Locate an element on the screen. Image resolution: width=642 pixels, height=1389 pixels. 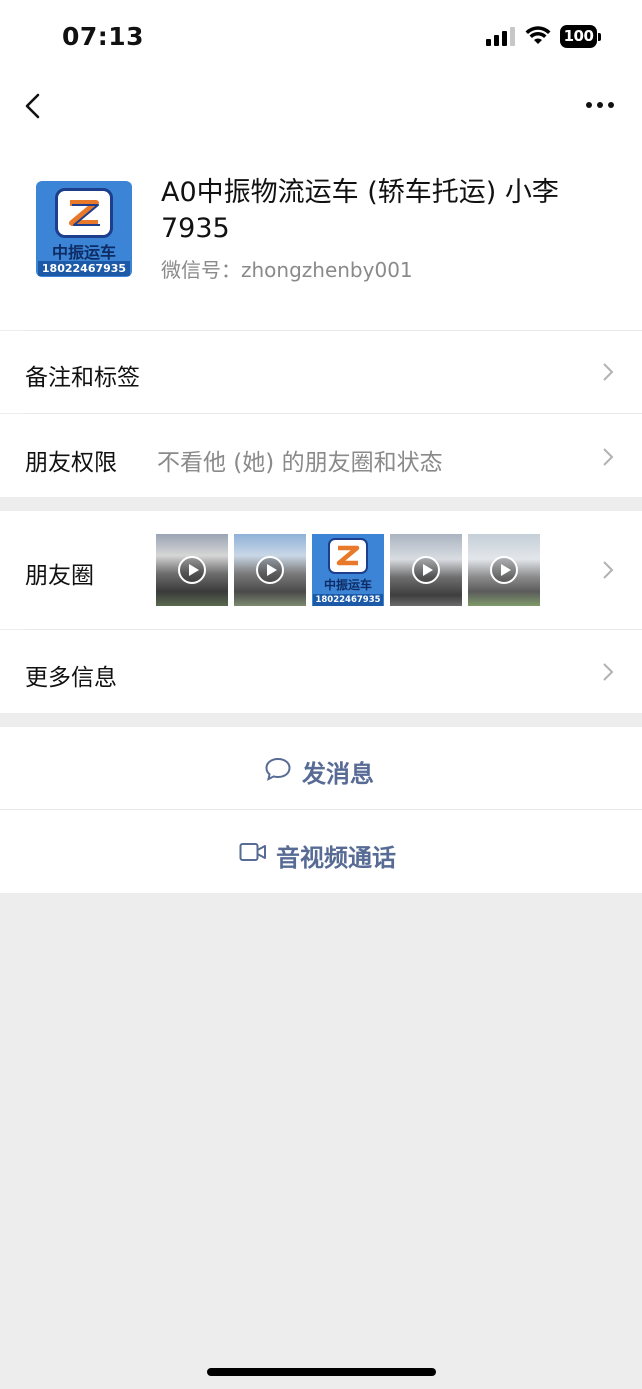
status-time: 07:13 is located at coordinates (103, 36).